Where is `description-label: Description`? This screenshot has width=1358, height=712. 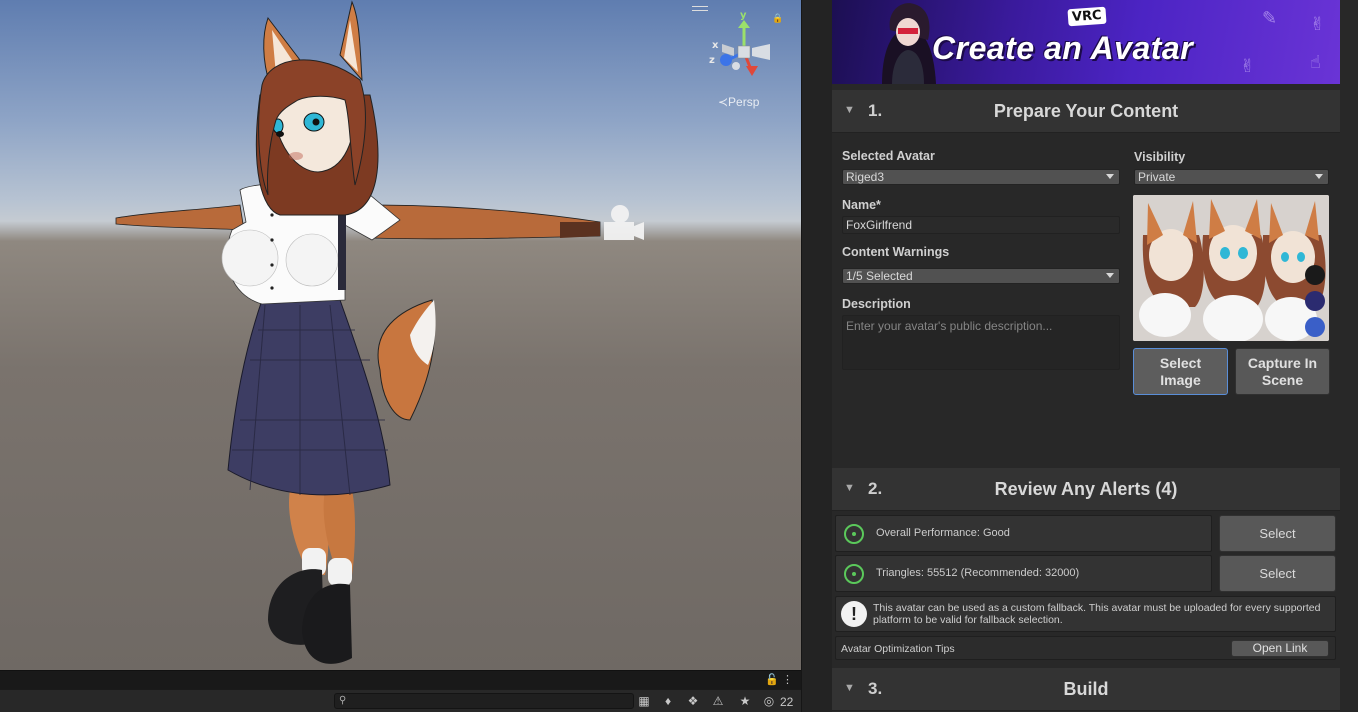 description-label: Description is located at coordinates (876, 304).